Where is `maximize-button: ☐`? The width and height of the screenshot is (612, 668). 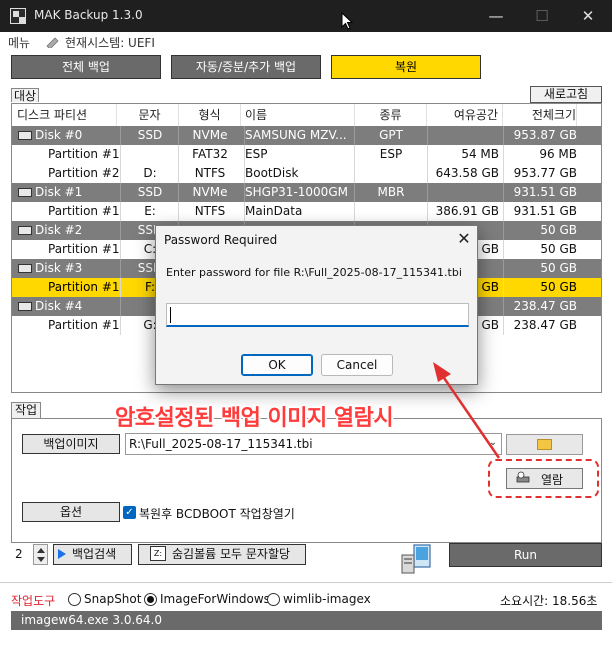 maximize-button: ☐ is located at coordinates (542, 16).